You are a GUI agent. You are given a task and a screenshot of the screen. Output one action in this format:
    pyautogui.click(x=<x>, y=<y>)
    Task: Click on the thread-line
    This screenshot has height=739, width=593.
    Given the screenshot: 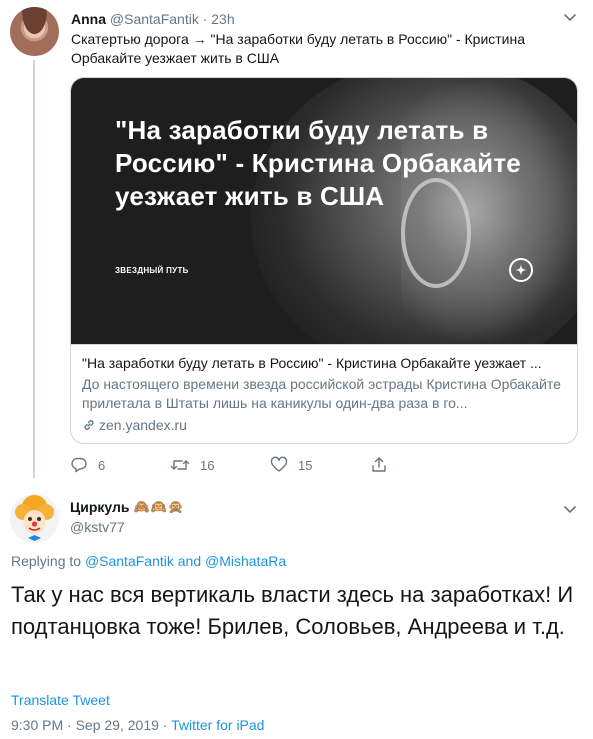 What is the action you would take?
    pyautogui.click(x=34, y=269)
    